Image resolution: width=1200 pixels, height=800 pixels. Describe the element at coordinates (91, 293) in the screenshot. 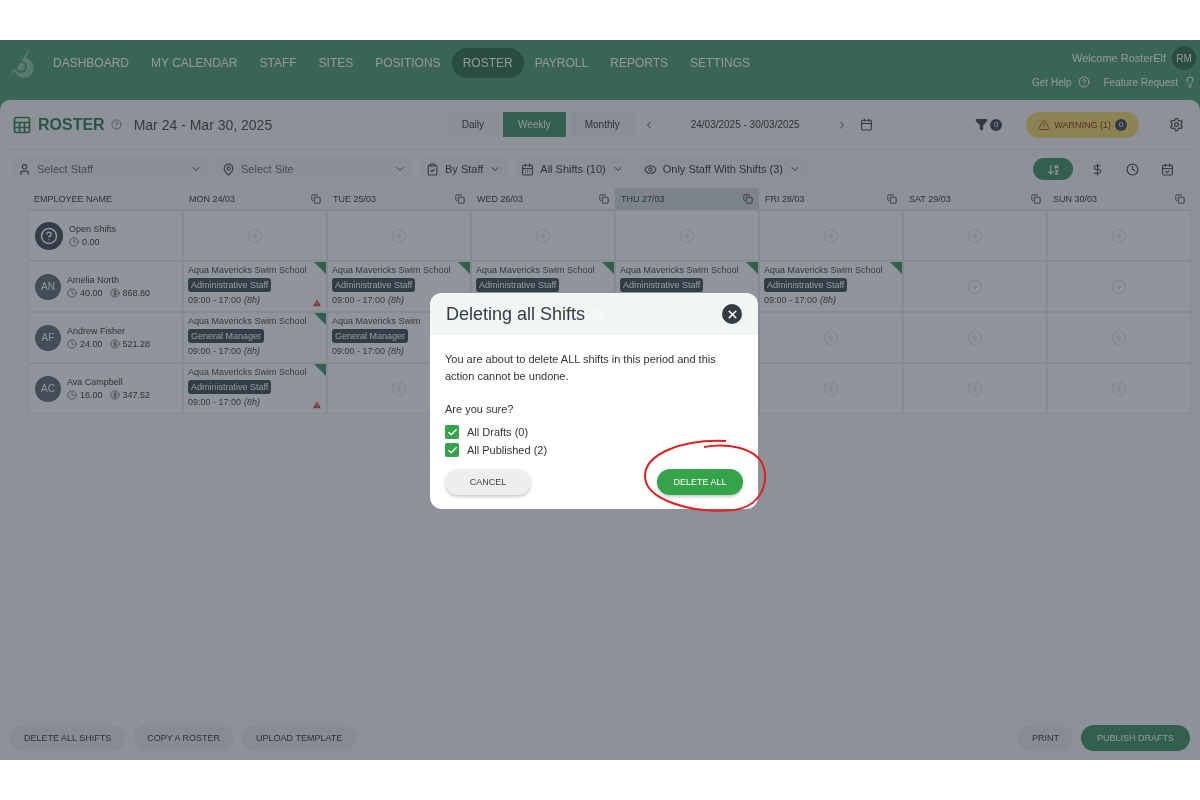

I see `hours-text: 40.00` at that location.